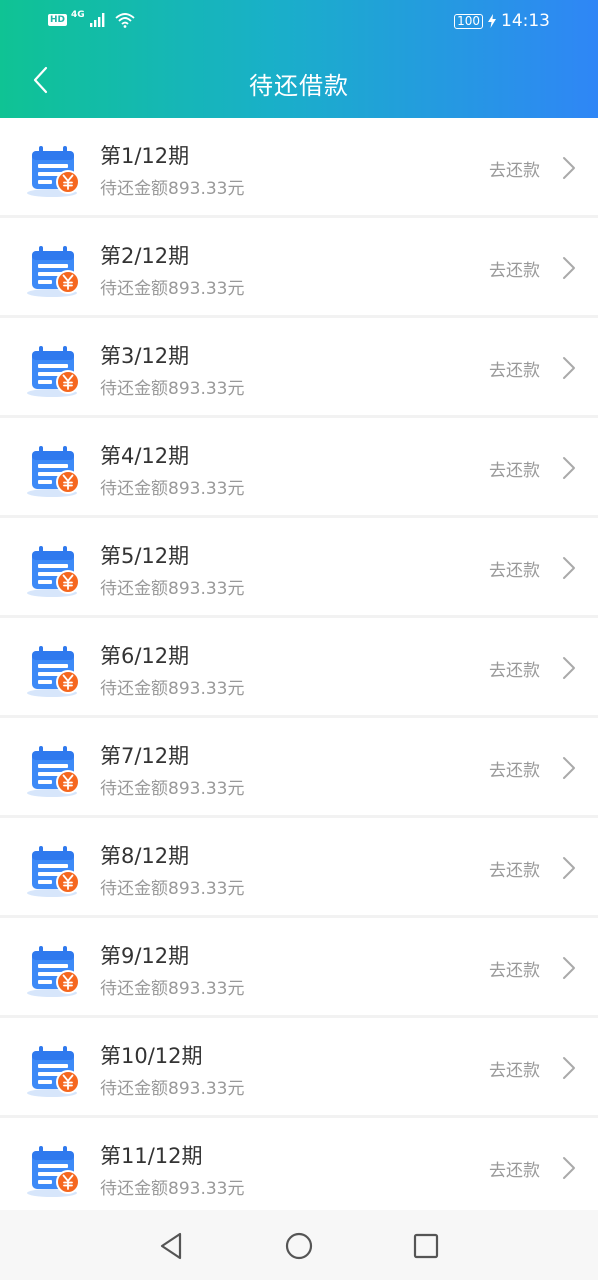 The height and width of the screenshot is (1280, 598). Describe the element at coordinates (145, 556) in the screenshot. I see `installment-title: 第5/12期` at that location.